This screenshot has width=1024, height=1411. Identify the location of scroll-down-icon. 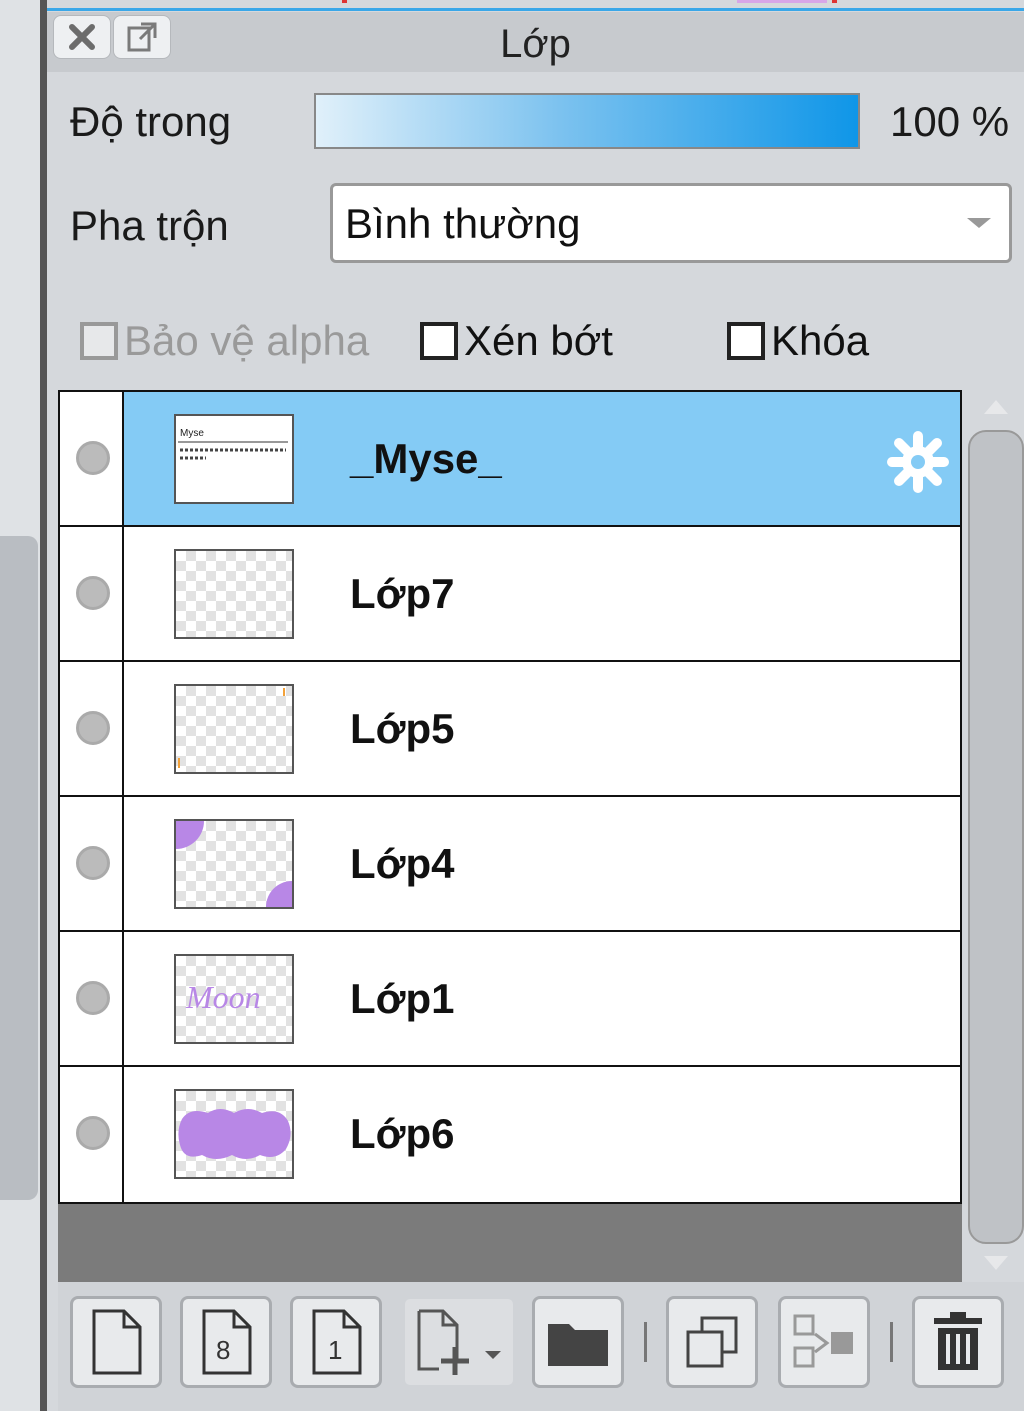
(996, 1263).